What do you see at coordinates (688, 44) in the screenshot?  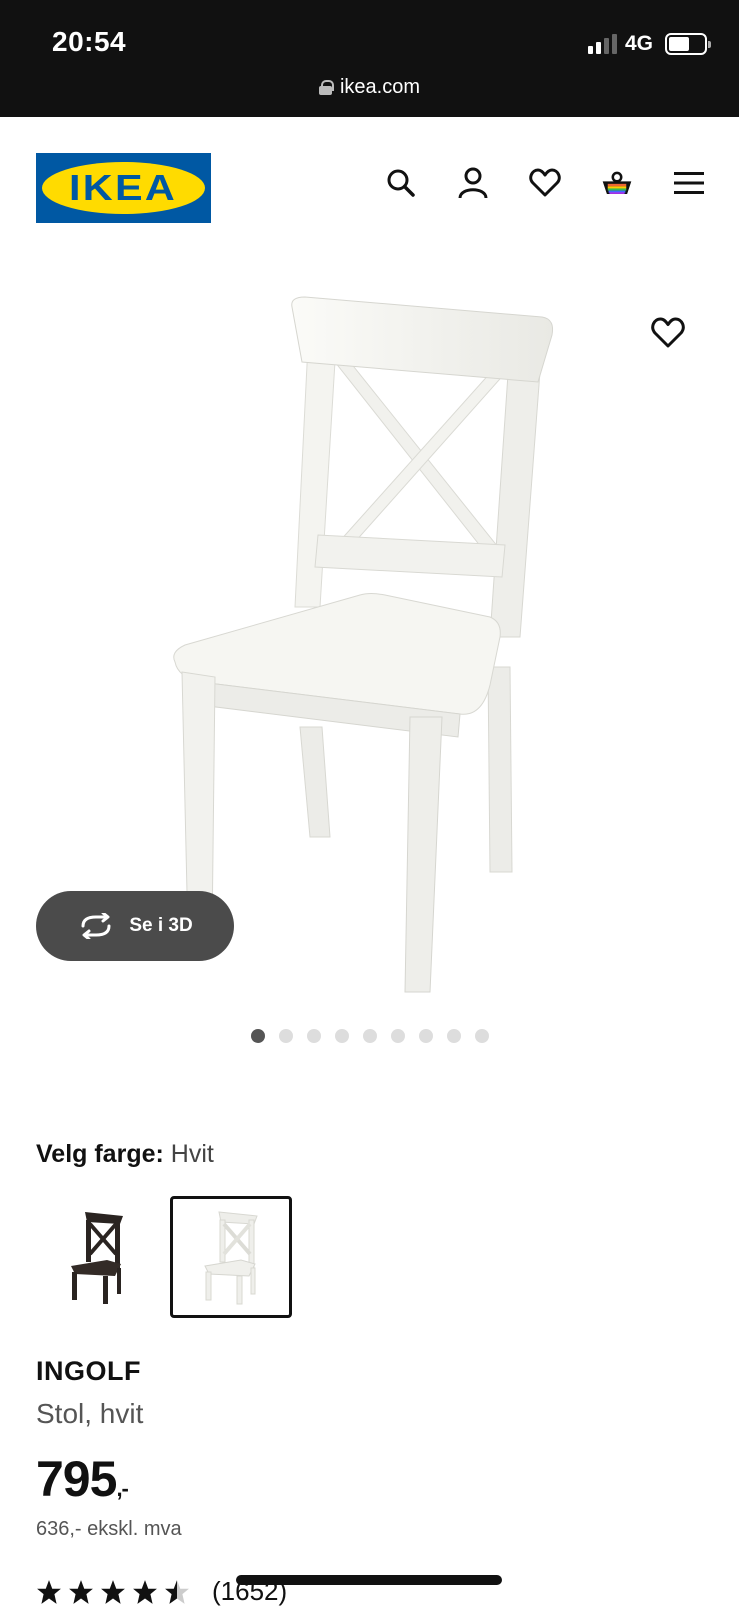 I see `battery-icon` at bounding box center [688, 44].